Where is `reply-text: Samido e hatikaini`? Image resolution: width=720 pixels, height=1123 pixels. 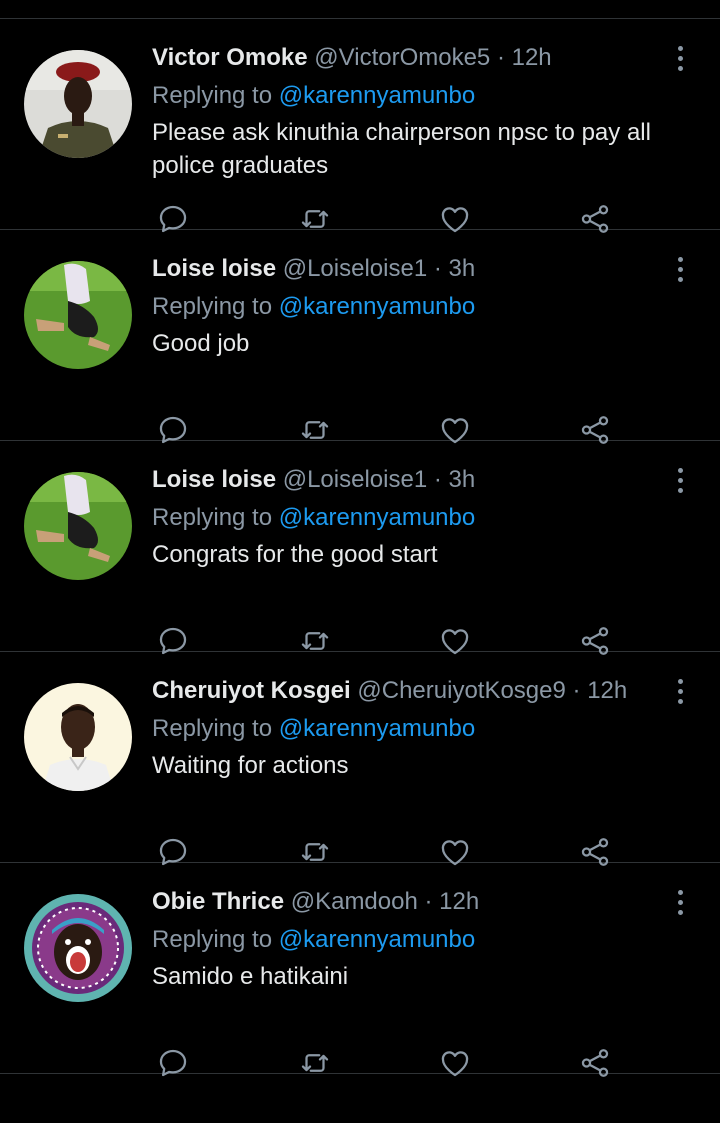
reply-text: Samido e hatikaini is located at coordinates (250, 976).